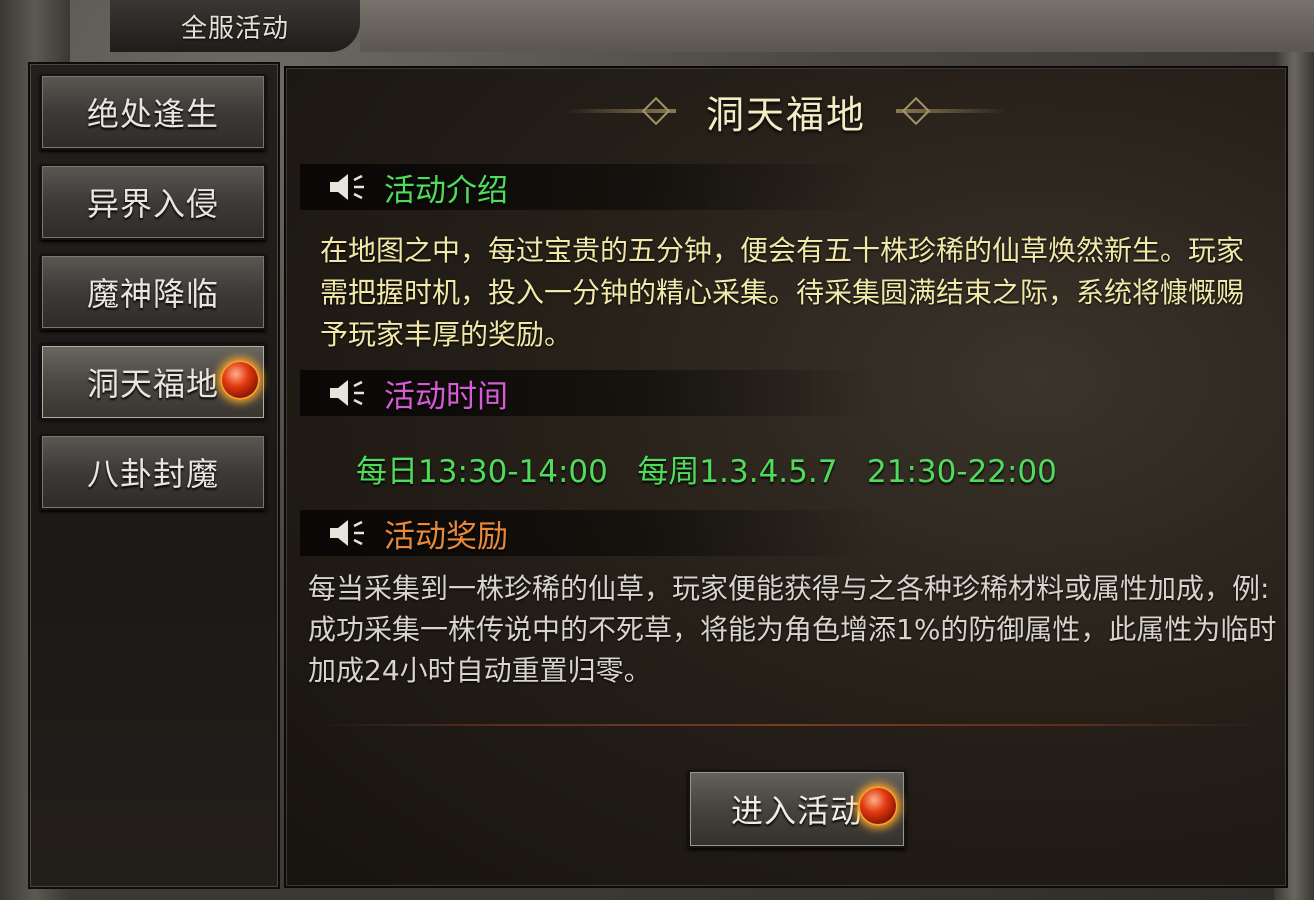 This screenshot has height=900, width=1314. I want to click on section-reward-header: 活动奖励, so click(590, 533).